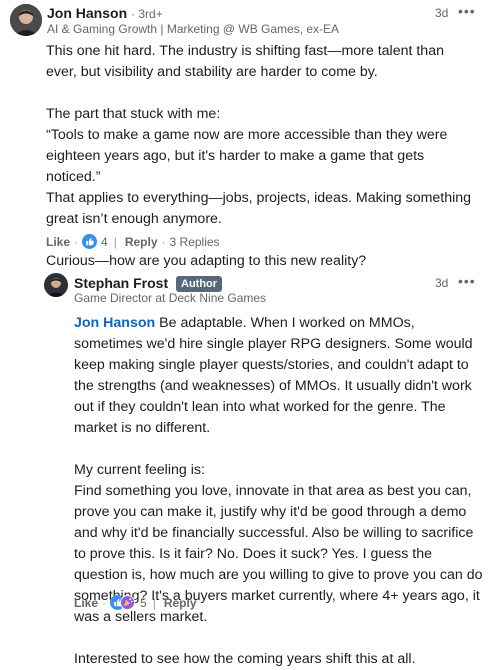 The image size is (490, 670). Describe the element at coordinates (195, 242) in the screenshot. I see `replies-link: 3 Replies` at that location.